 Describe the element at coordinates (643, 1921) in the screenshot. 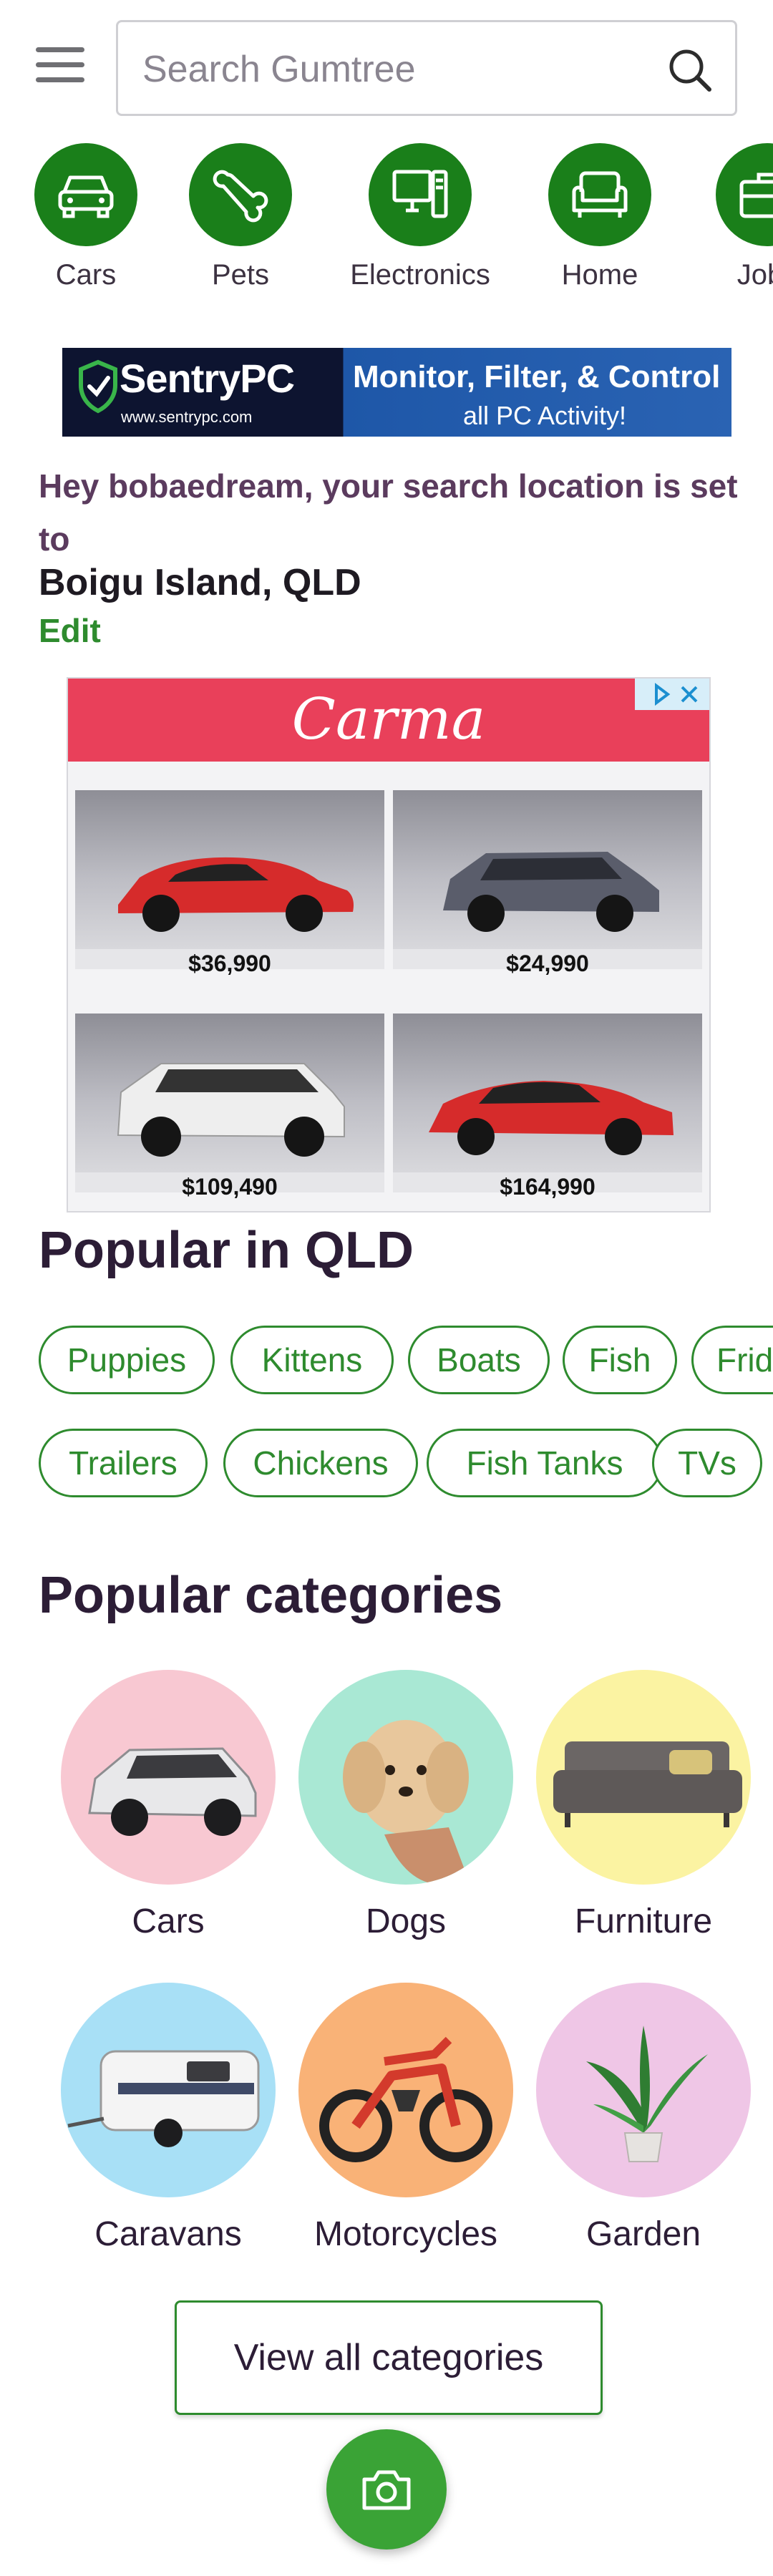

I see `category-name: Furniture` at that location.